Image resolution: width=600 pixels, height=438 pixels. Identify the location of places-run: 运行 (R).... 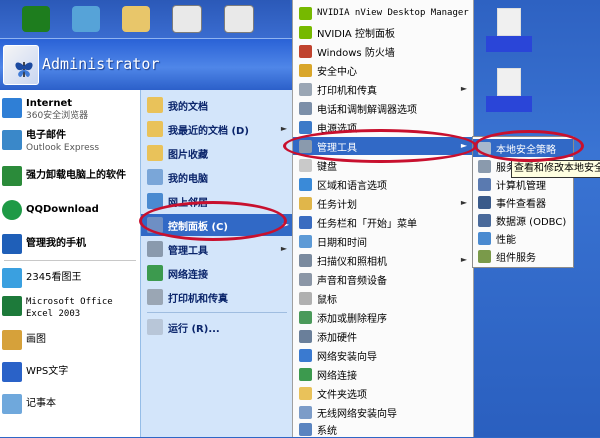
(219, 327).